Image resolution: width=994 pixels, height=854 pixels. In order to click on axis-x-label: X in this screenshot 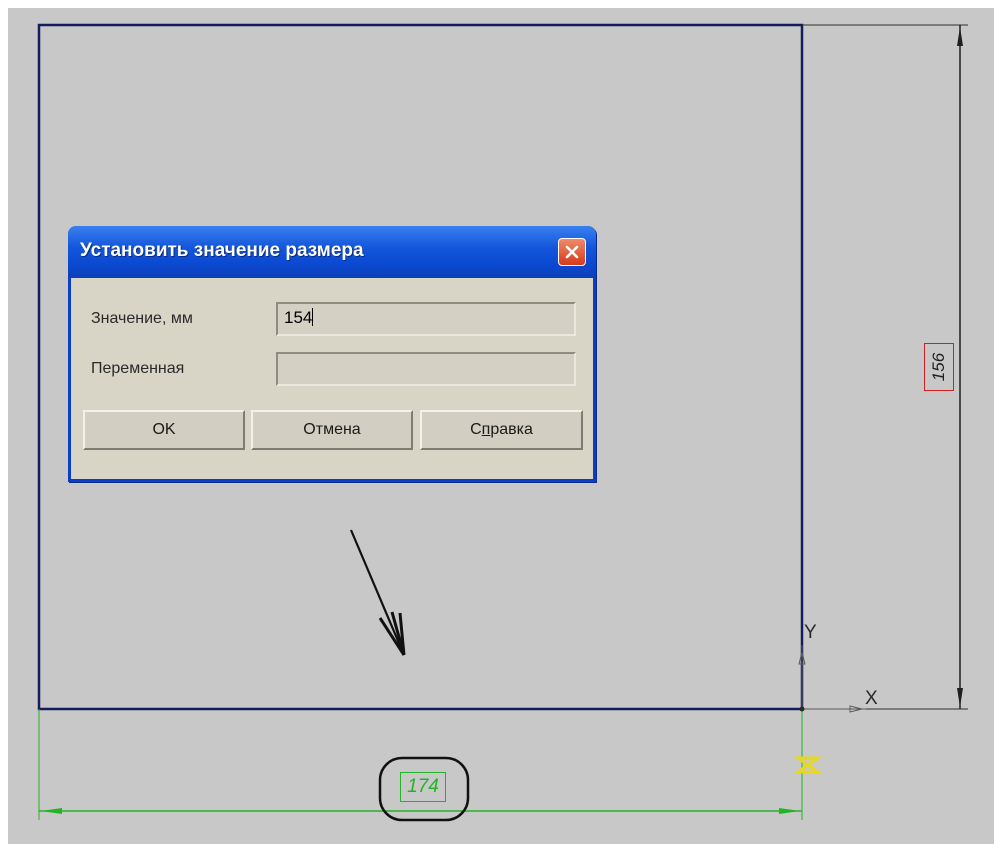, I will do `click(871, 698)`.